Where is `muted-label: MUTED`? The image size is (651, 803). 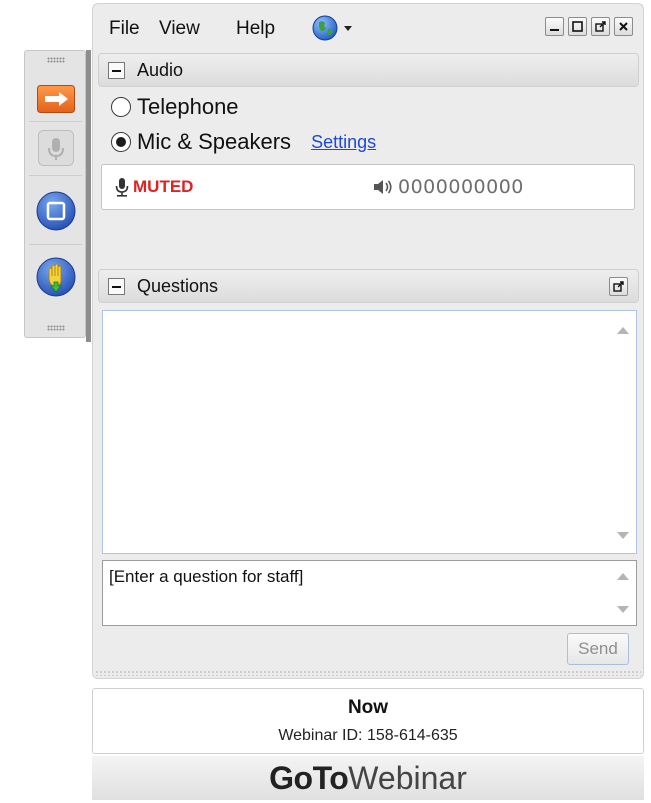 muted-label: MUTED is located at coordinates (163, 186).